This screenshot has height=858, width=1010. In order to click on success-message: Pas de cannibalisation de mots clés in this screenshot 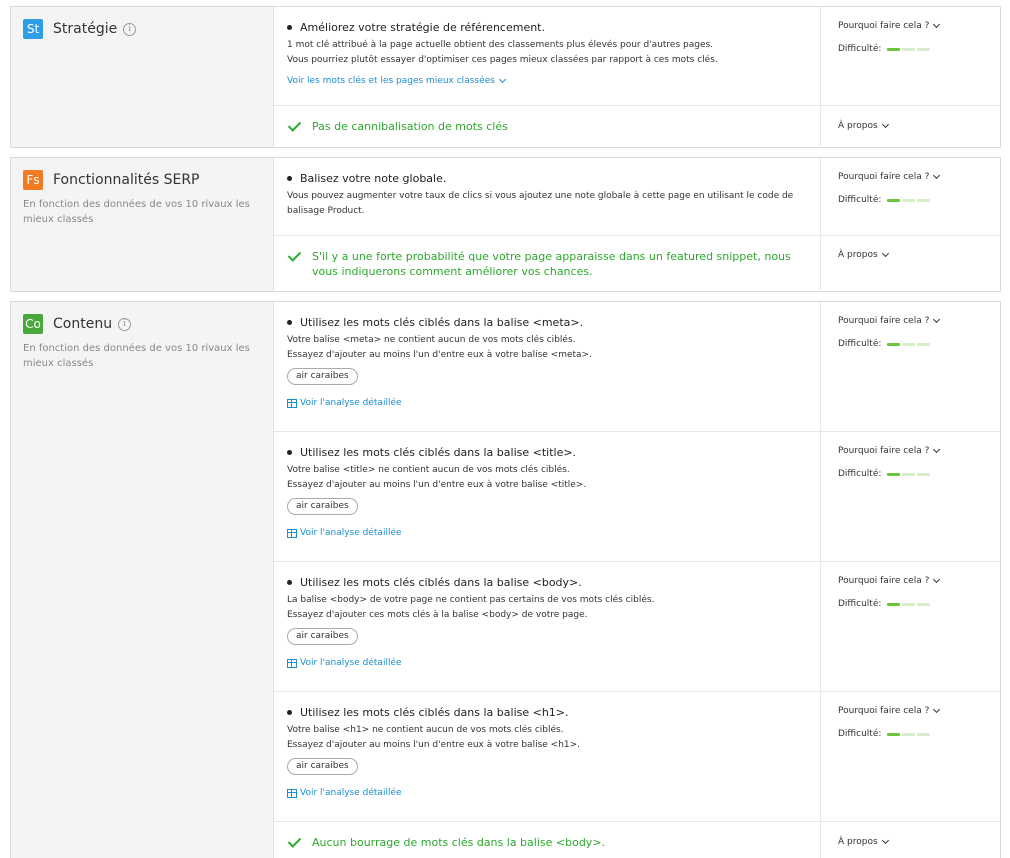, I will do `click(410, 126)`.